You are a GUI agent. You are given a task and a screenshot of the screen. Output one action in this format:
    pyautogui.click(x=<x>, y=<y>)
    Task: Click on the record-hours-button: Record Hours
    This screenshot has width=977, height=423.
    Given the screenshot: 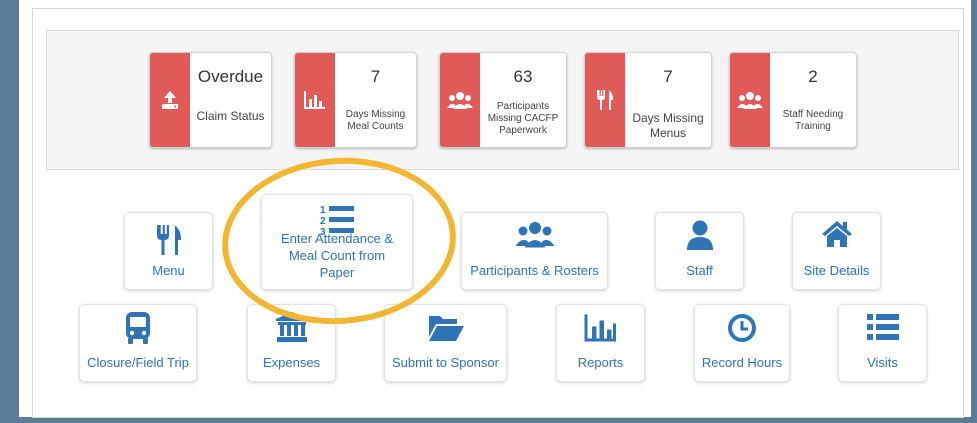 What is the action you would take?
    pyautogui.click(x=742, y=343)
    